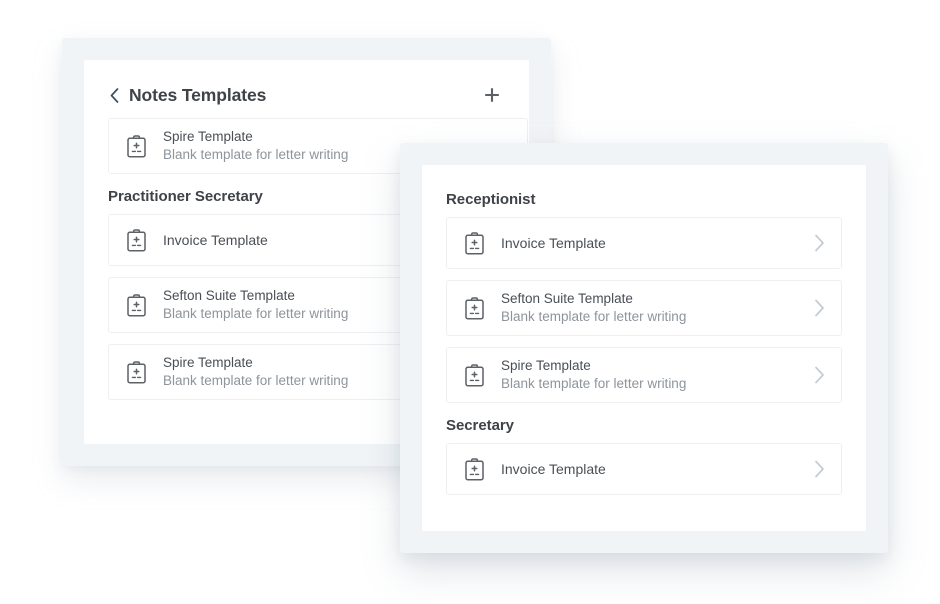  I want to click on list-item-title: Sefton Suite Template, so click(567, 298).